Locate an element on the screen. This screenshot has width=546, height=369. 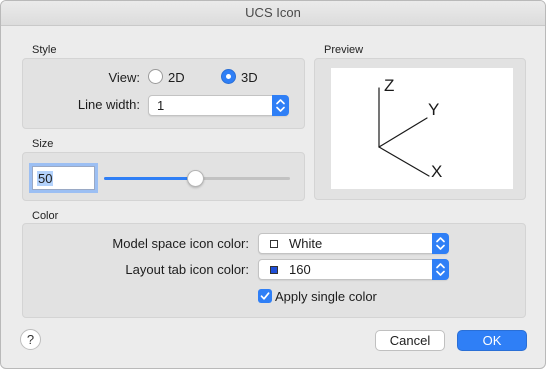
z-axis-label: Z is located at coordinates (389, 85).